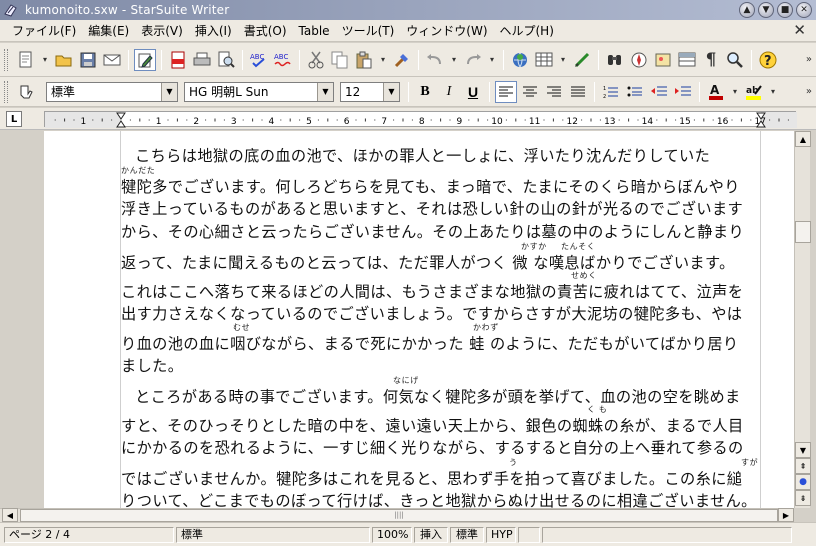 The height and width of the screenshot is (546, 816). Describe the element at coordinates (265, 31) in the screenshot. I see `menu-format: 書式(O)` at that location.